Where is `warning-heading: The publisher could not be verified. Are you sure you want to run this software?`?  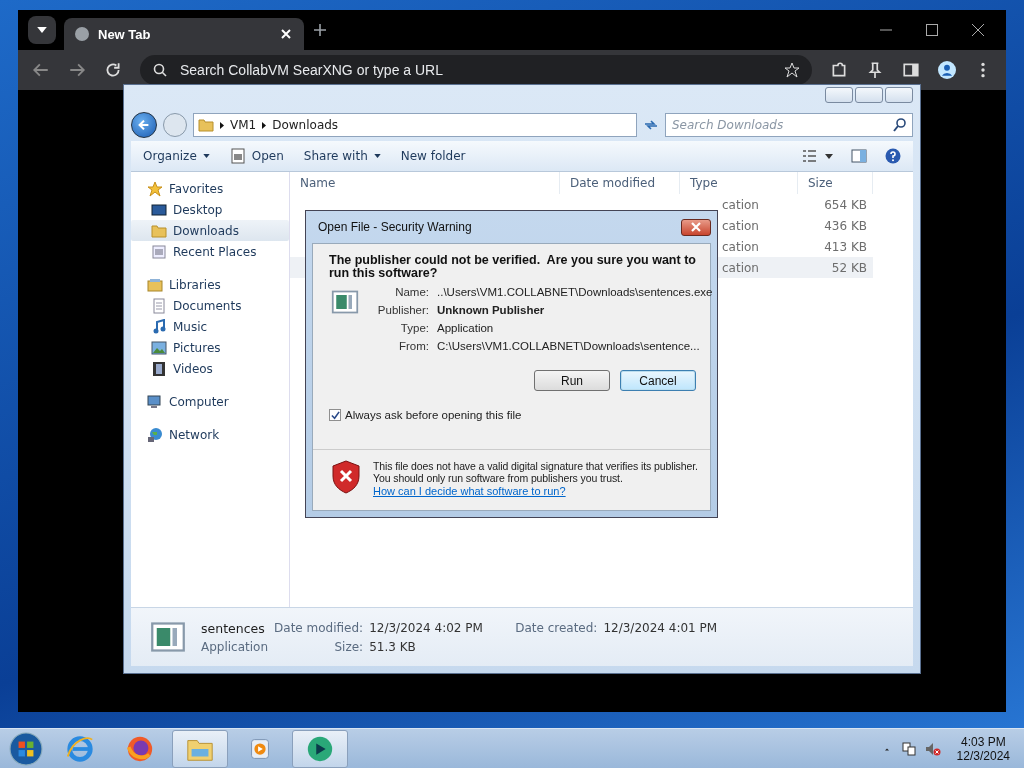 warning-heading: The publisher could not be verified. Are you sure you want to run this software? is located at coordinates (512, 267).